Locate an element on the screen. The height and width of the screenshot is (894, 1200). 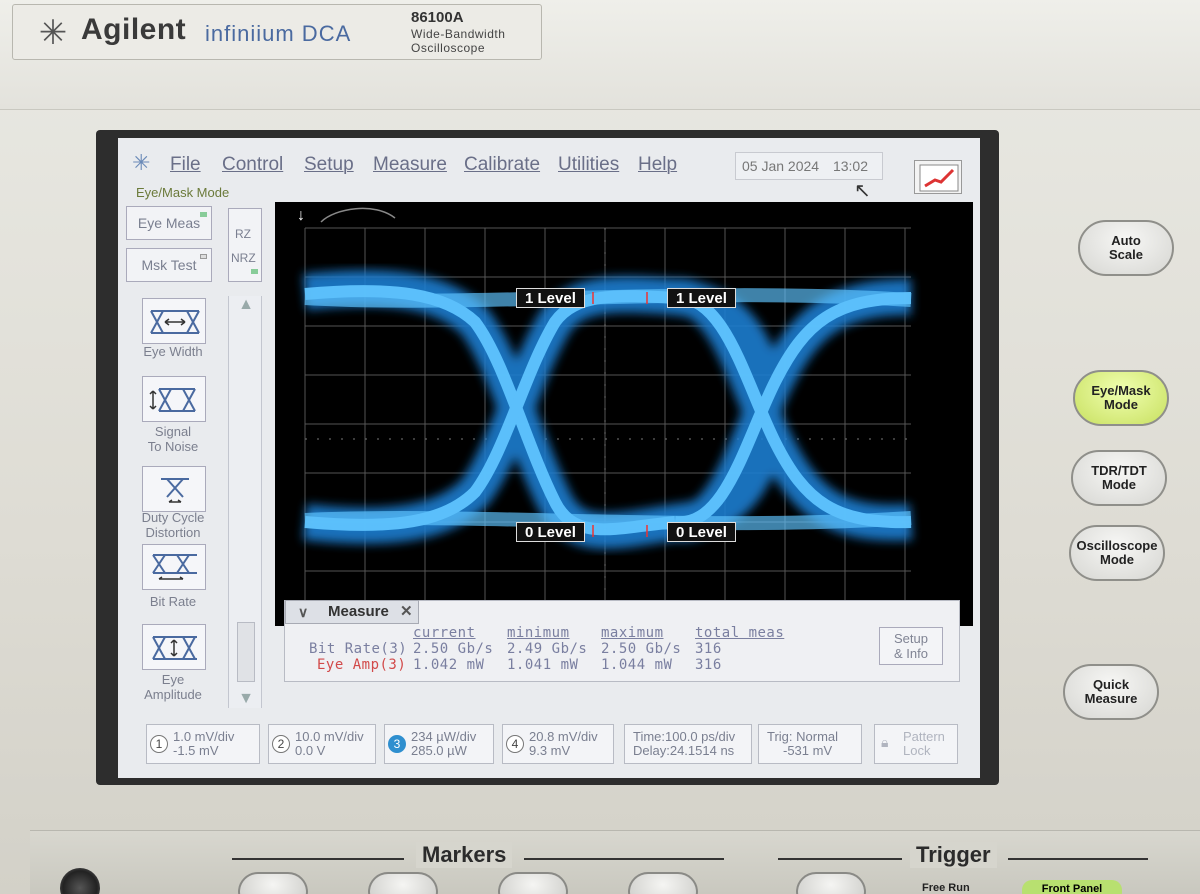
row-current: 1.042 mW is located at coordinates (449, 665).